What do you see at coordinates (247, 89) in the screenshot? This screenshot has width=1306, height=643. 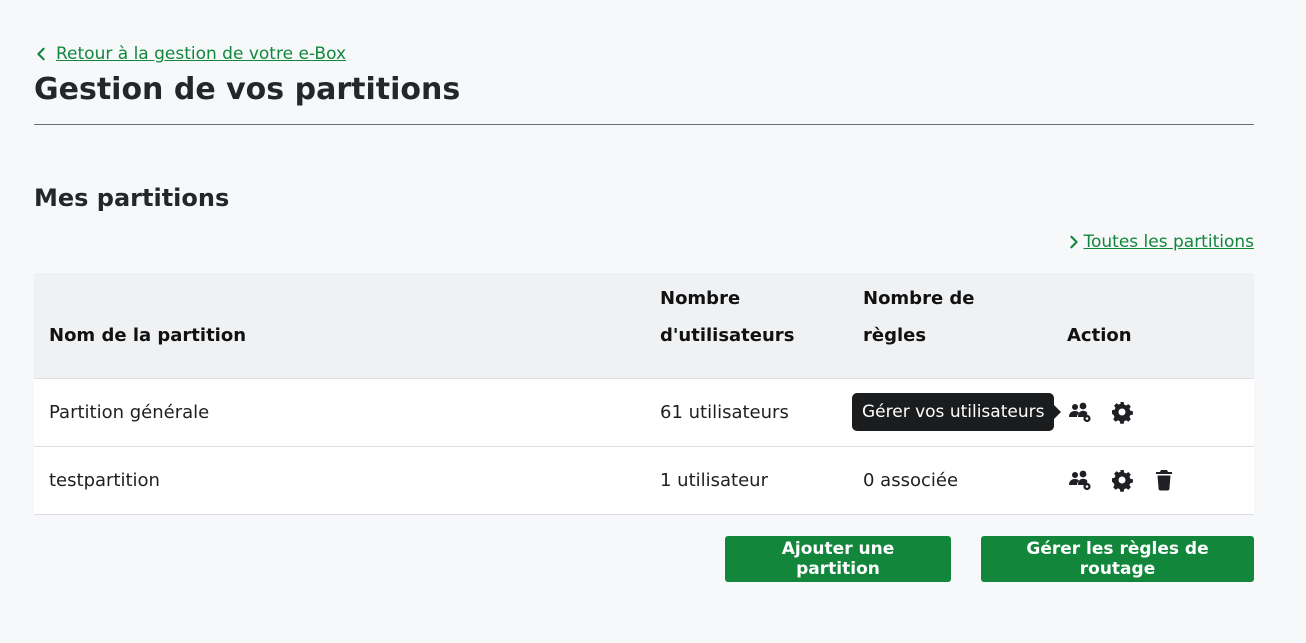 I see `page-title: Gestion de vos partitions` at bounding box center [247, 89].